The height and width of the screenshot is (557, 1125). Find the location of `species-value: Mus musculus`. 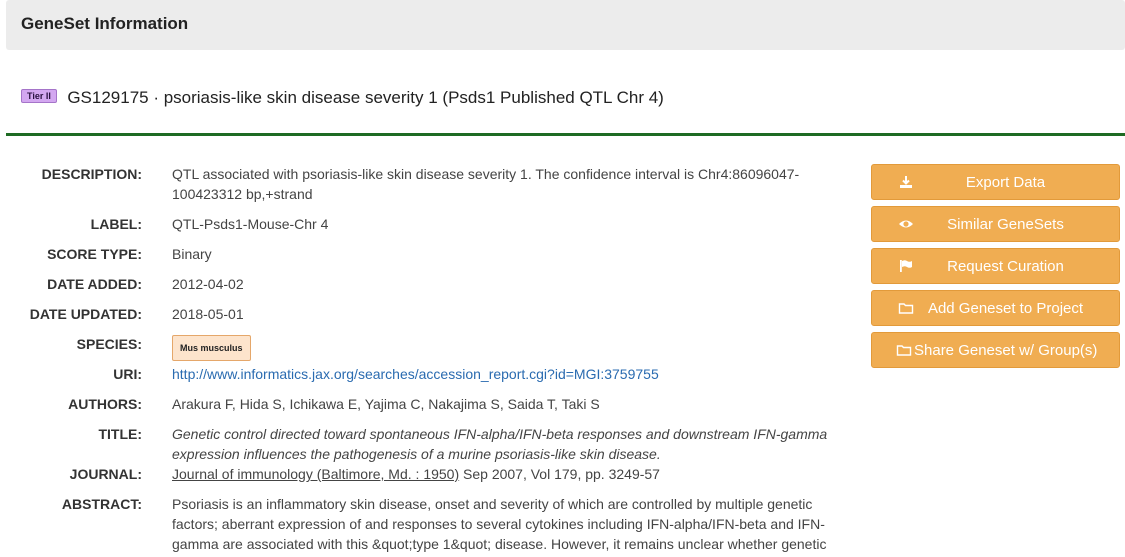

species-value: Mus musculus is located at coordinates (512, 348).